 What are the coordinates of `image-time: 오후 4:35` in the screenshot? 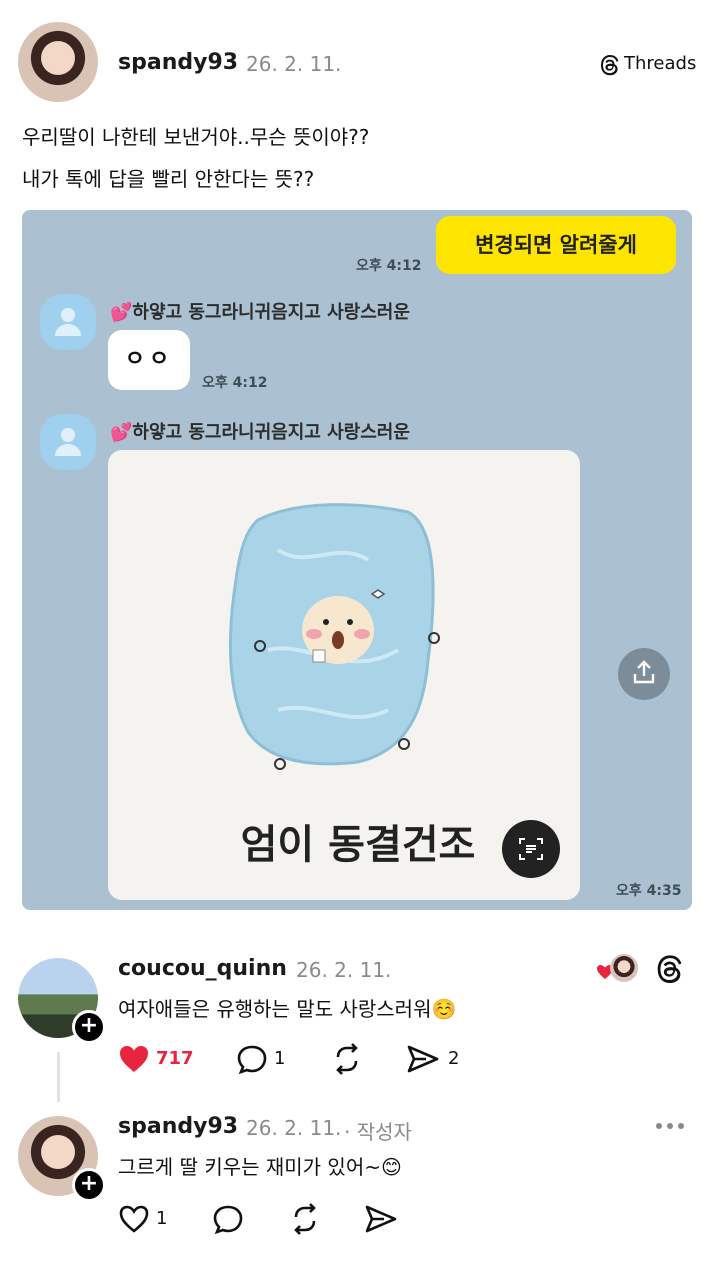 It's located at (649, 891).